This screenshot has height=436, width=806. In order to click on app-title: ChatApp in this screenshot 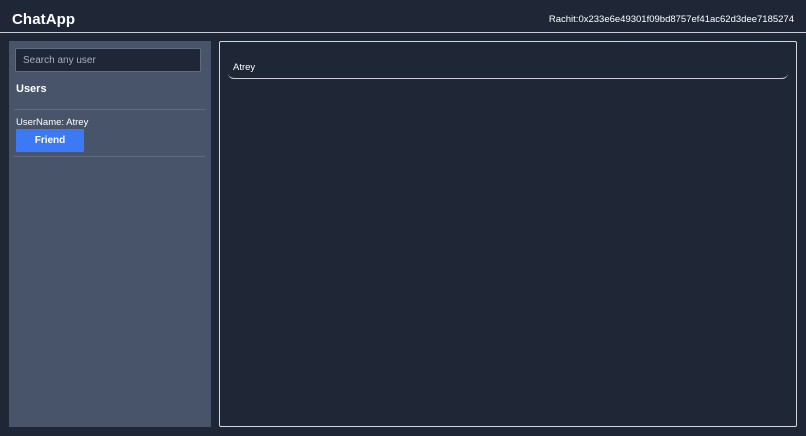, I will do `click(44, 19)`.